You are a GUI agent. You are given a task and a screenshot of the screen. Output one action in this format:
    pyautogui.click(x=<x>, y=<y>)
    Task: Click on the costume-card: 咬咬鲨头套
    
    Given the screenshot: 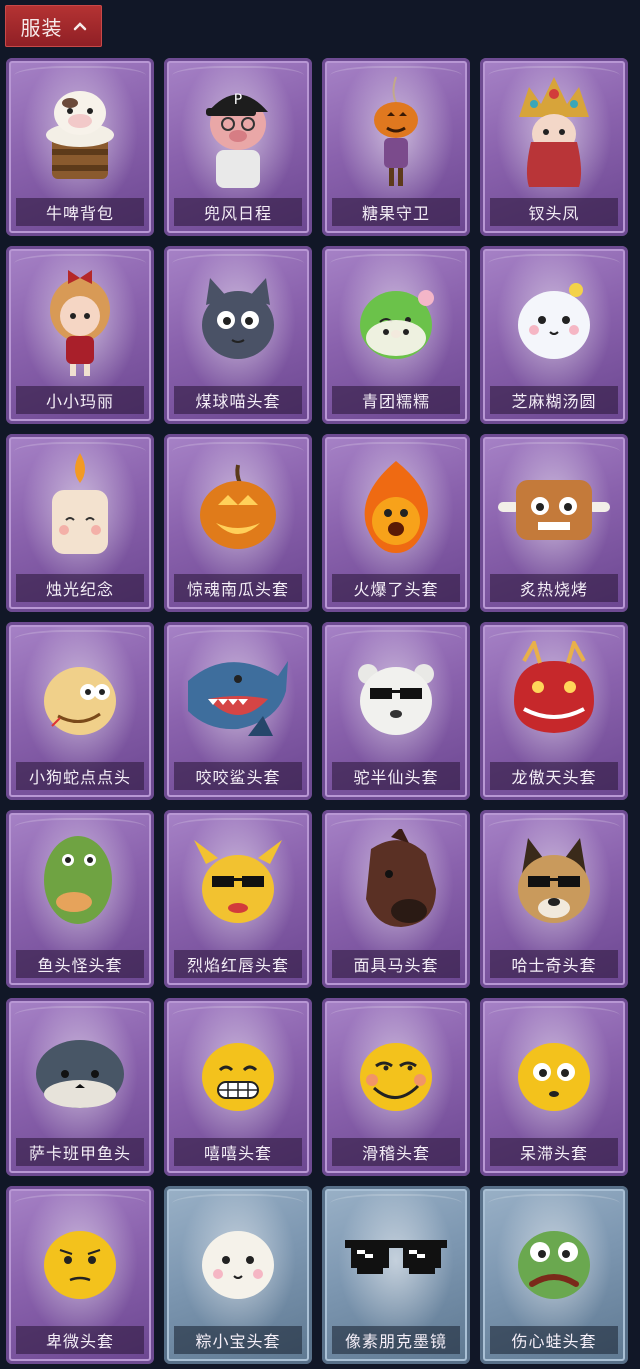 What is the action you would take?
    pyautogui.click(x=238, y=711)
    